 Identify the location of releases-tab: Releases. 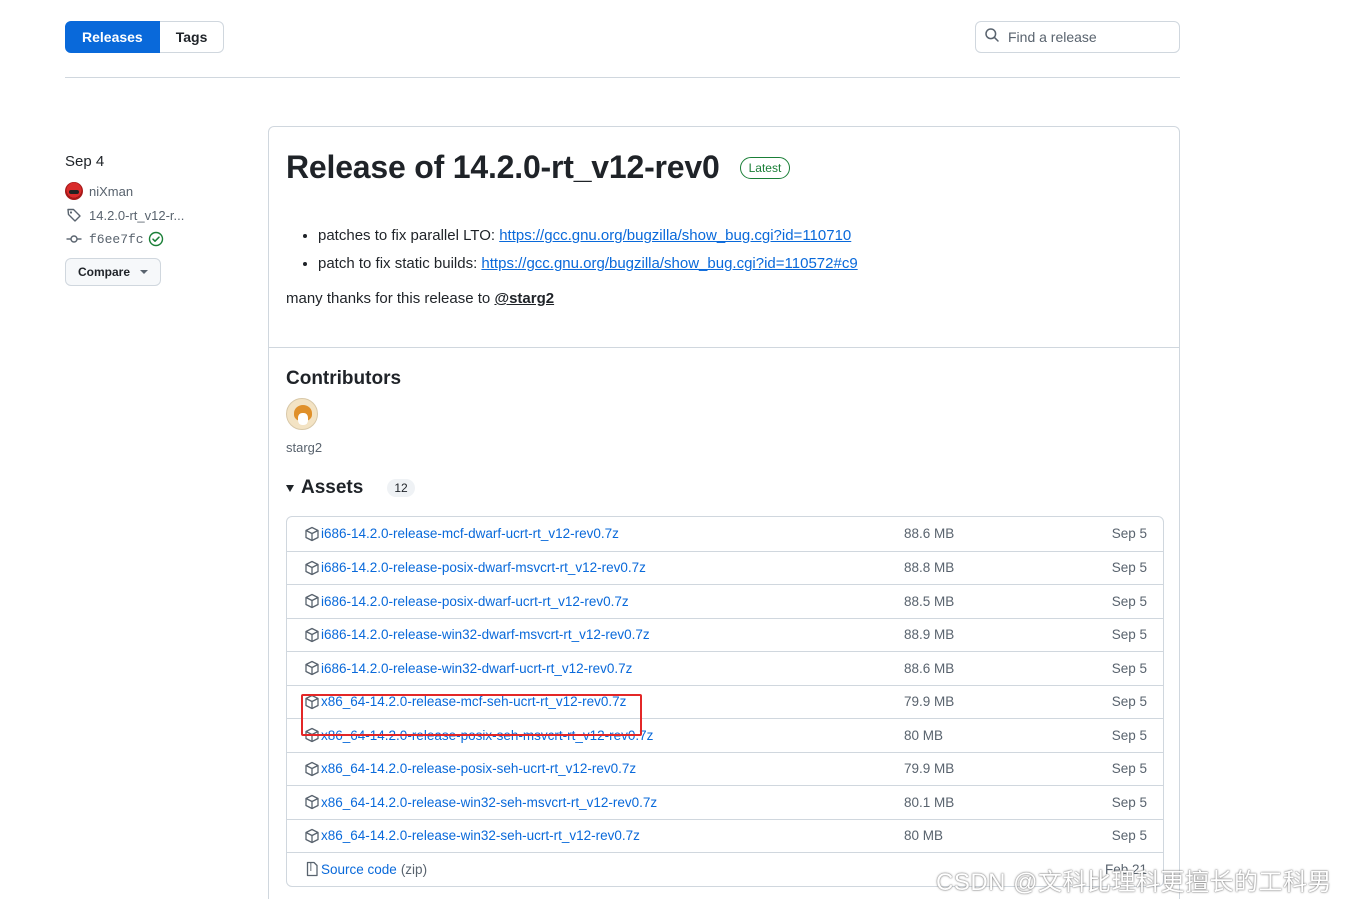
(112, 37).